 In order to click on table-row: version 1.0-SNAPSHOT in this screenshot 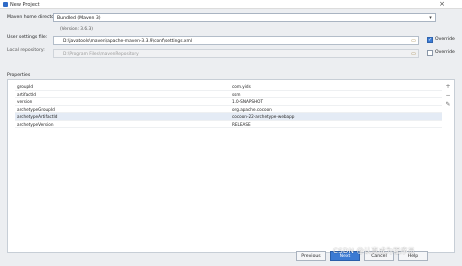, I will do `click(228, 102)`.